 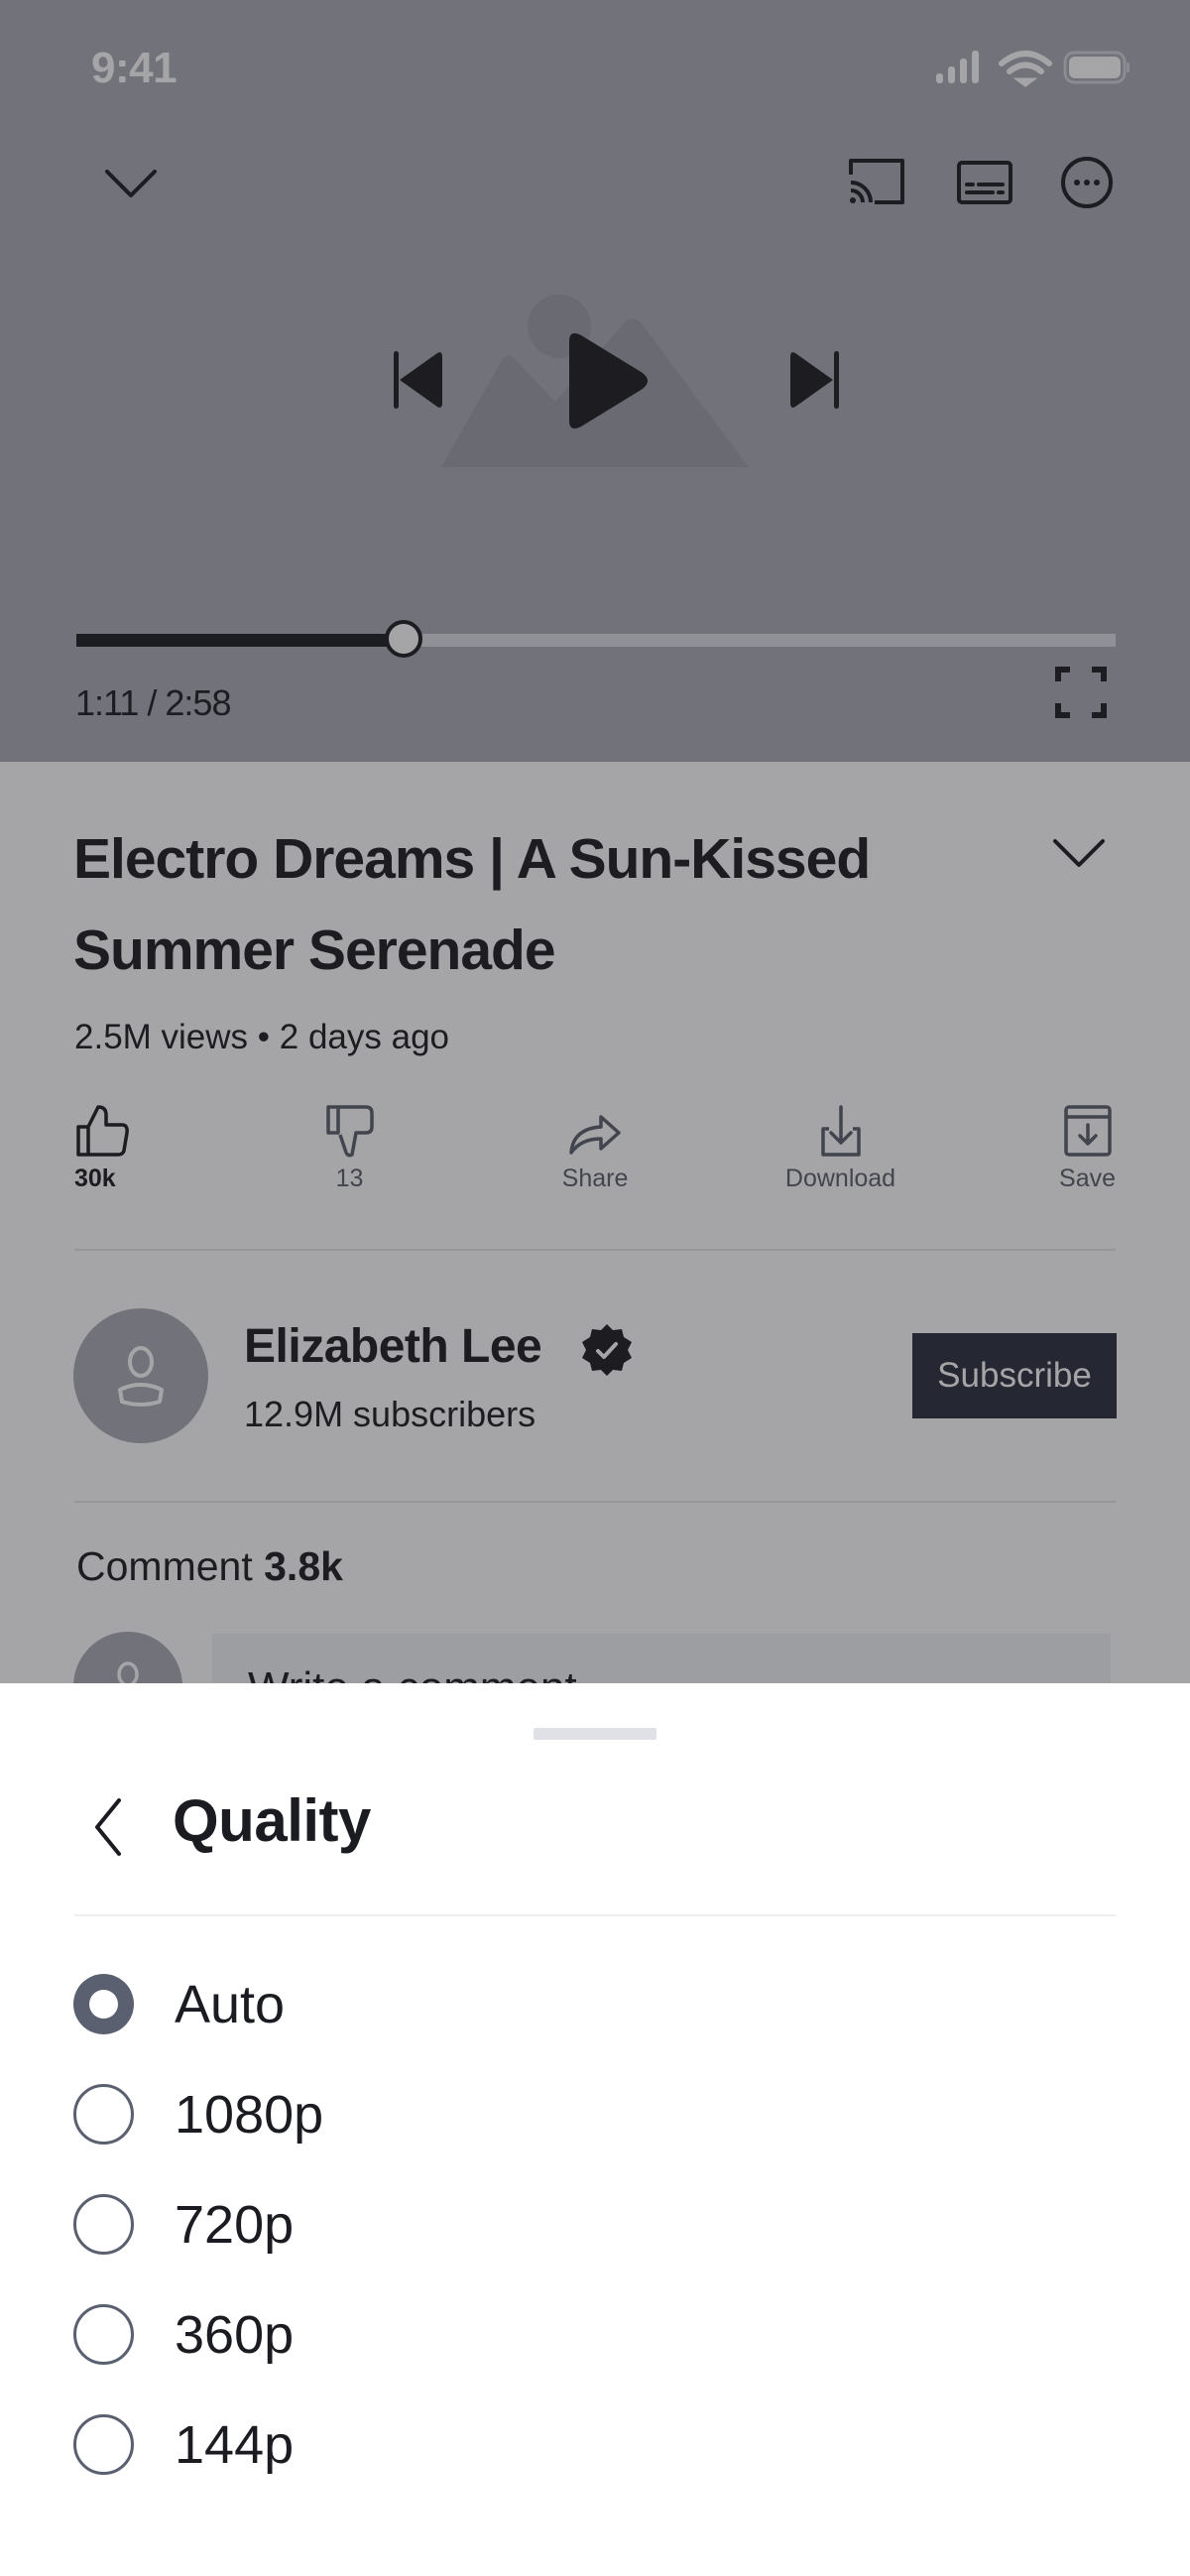 I want to click on quality-option-360p: 360p, so click(x=594, y=2334).